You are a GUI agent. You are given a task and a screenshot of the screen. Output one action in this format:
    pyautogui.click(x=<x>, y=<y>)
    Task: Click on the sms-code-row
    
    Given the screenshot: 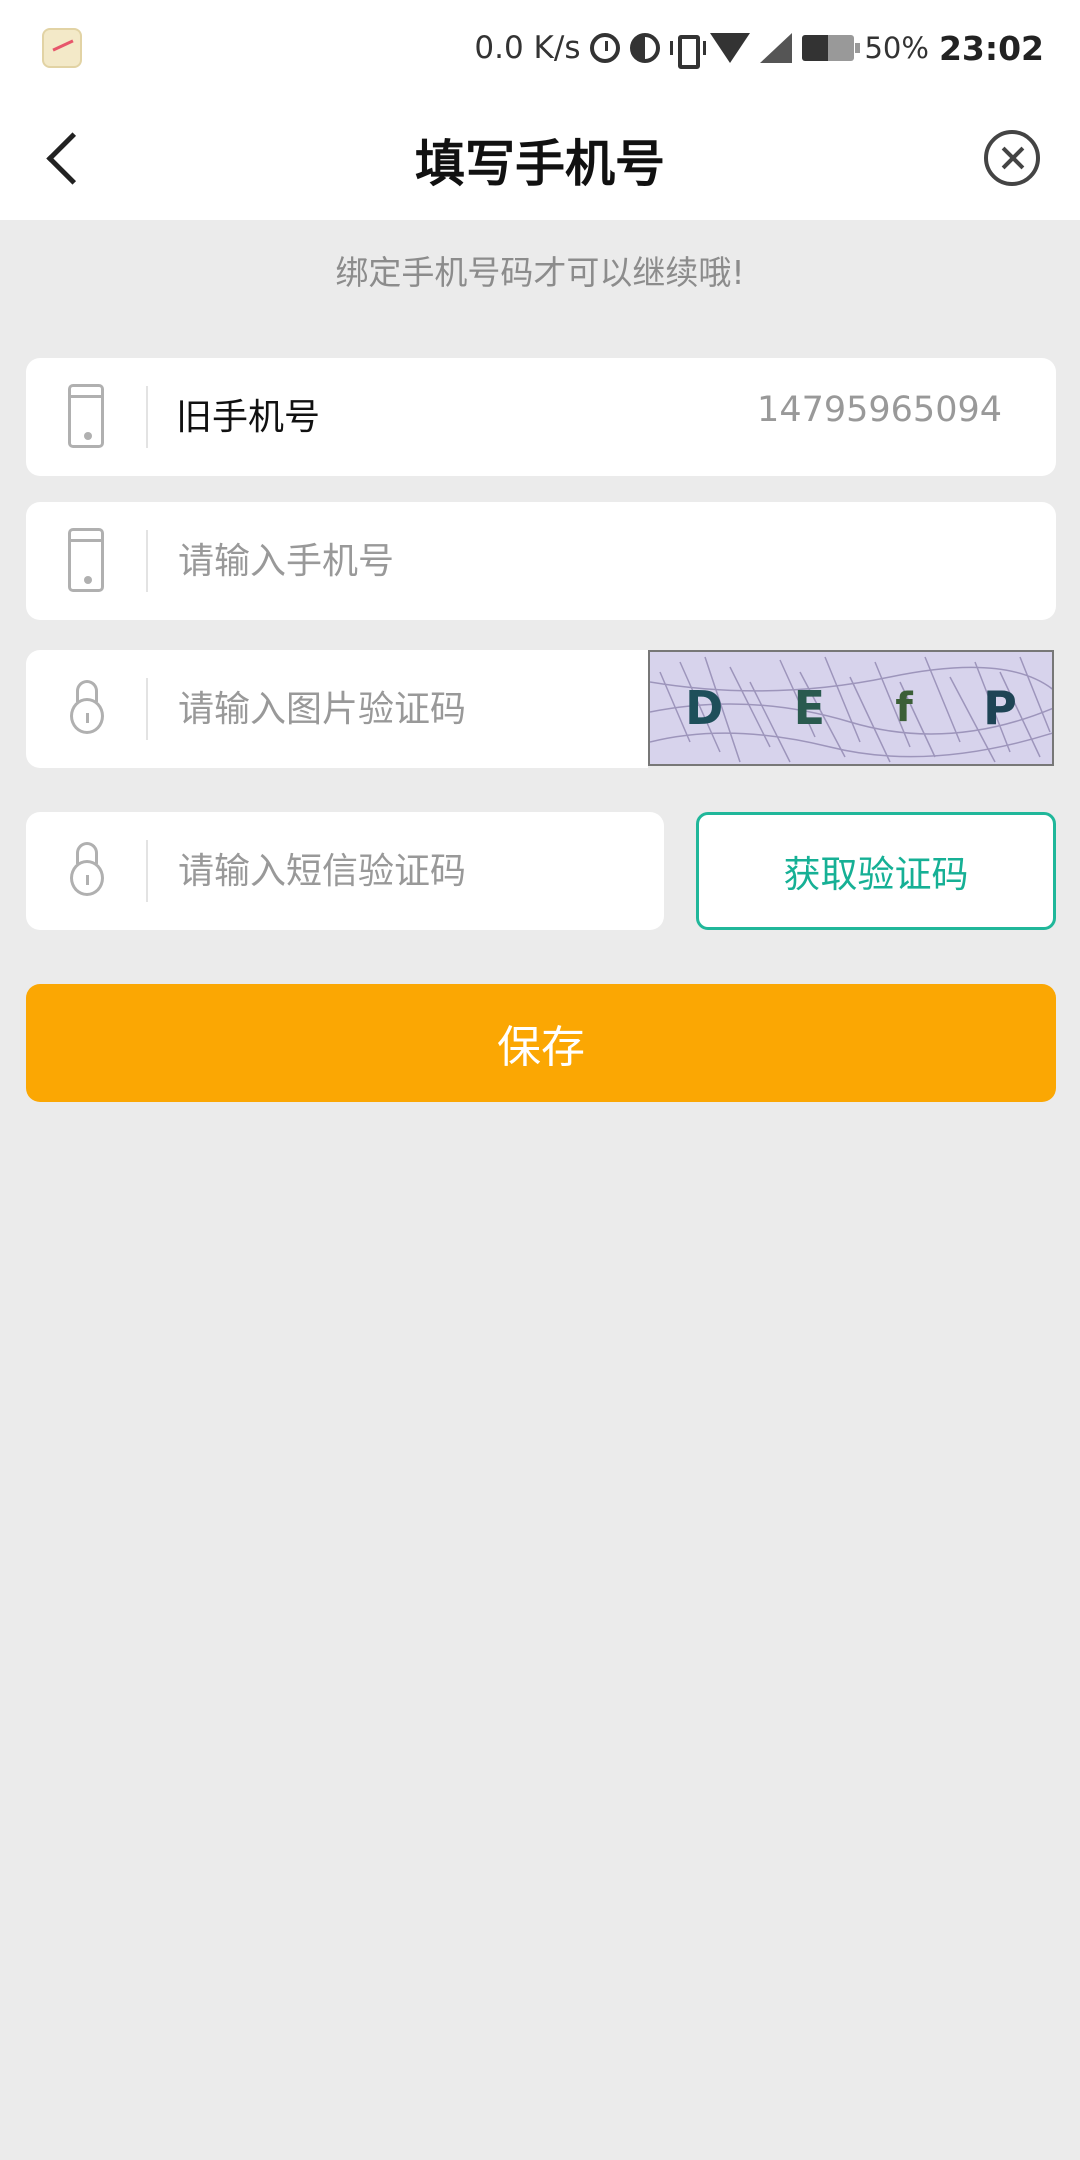 What is the action you would take?
    pyautogui.click(x=345, y=871)
    